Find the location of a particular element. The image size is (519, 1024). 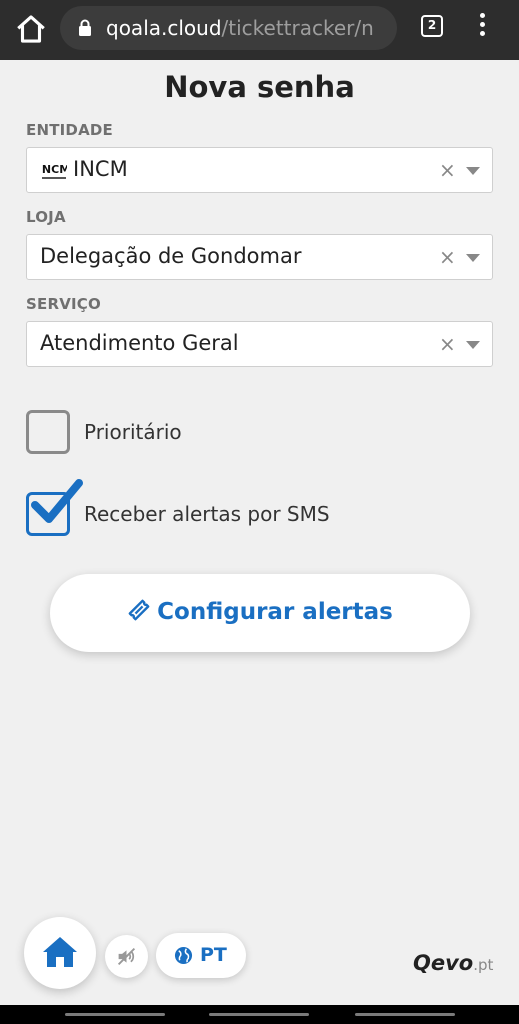

configure-alerts-button: Configurar alertas is located at coordinates (260, 613).